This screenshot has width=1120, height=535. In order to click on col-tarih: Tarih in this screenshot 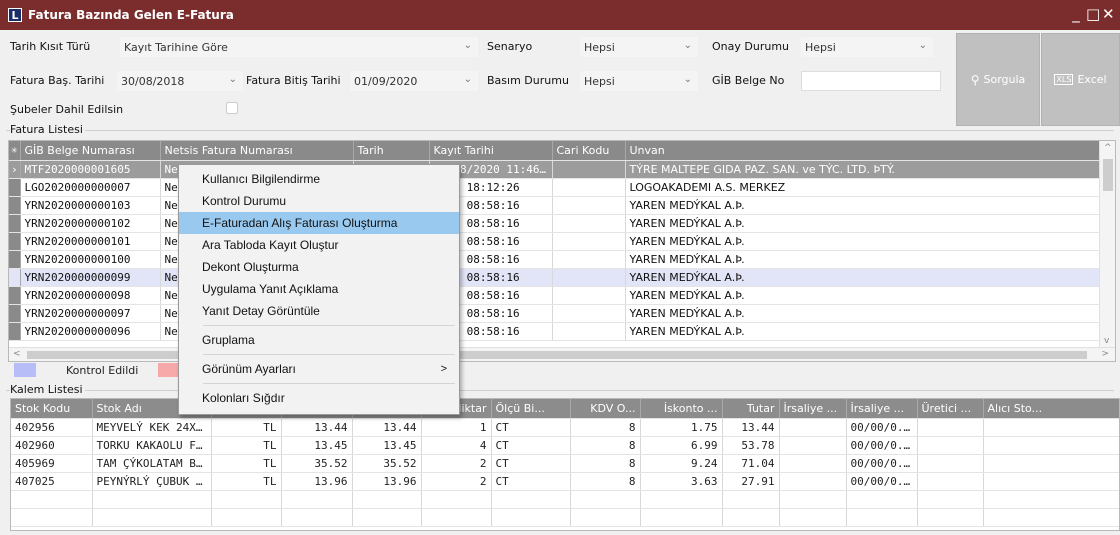, I will do `click(391, 151)`.